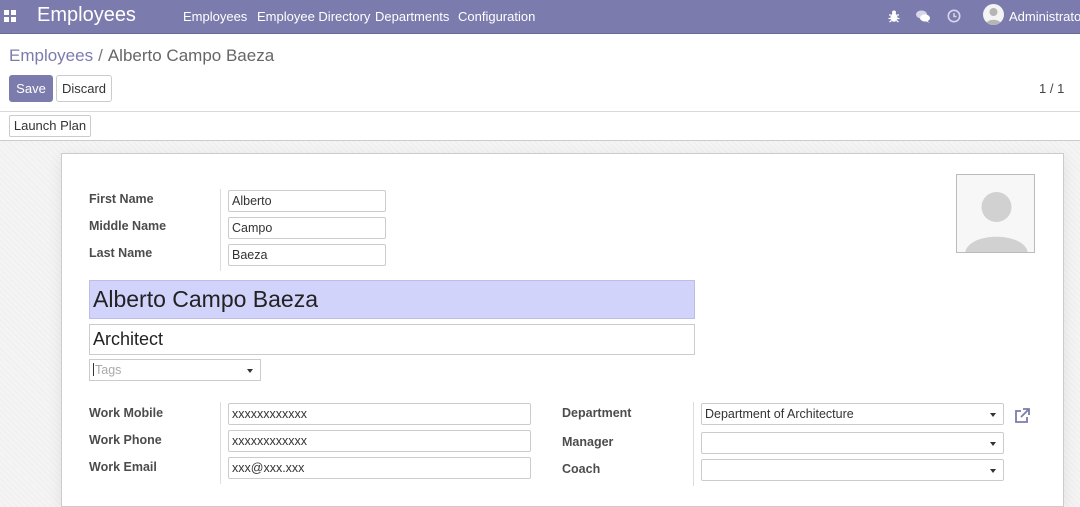 This screenshot has width=1080, height=507. Describe the element at coordinates (121, 199) in the screenshot. I see `first-name-label: First Name` at that location.